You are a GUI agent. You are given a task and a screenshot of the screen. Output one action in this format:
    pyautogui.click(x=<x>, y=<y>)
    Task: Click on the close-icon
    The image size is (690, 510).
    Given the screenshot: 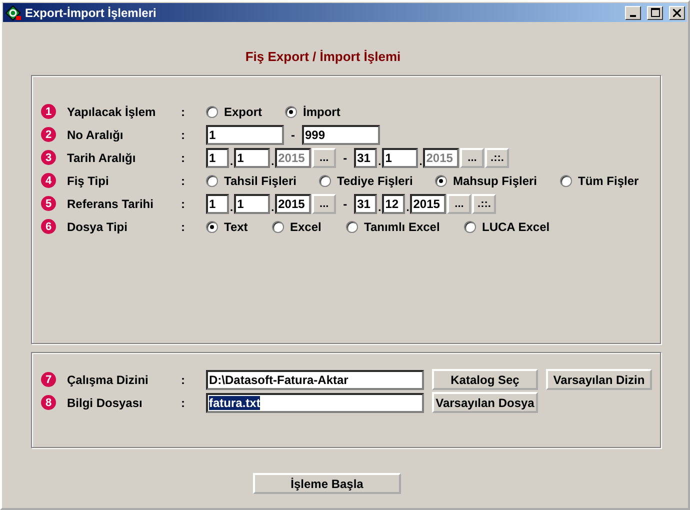 What is the action you would take?
    pyautogui.click(x=677, y=12)
    